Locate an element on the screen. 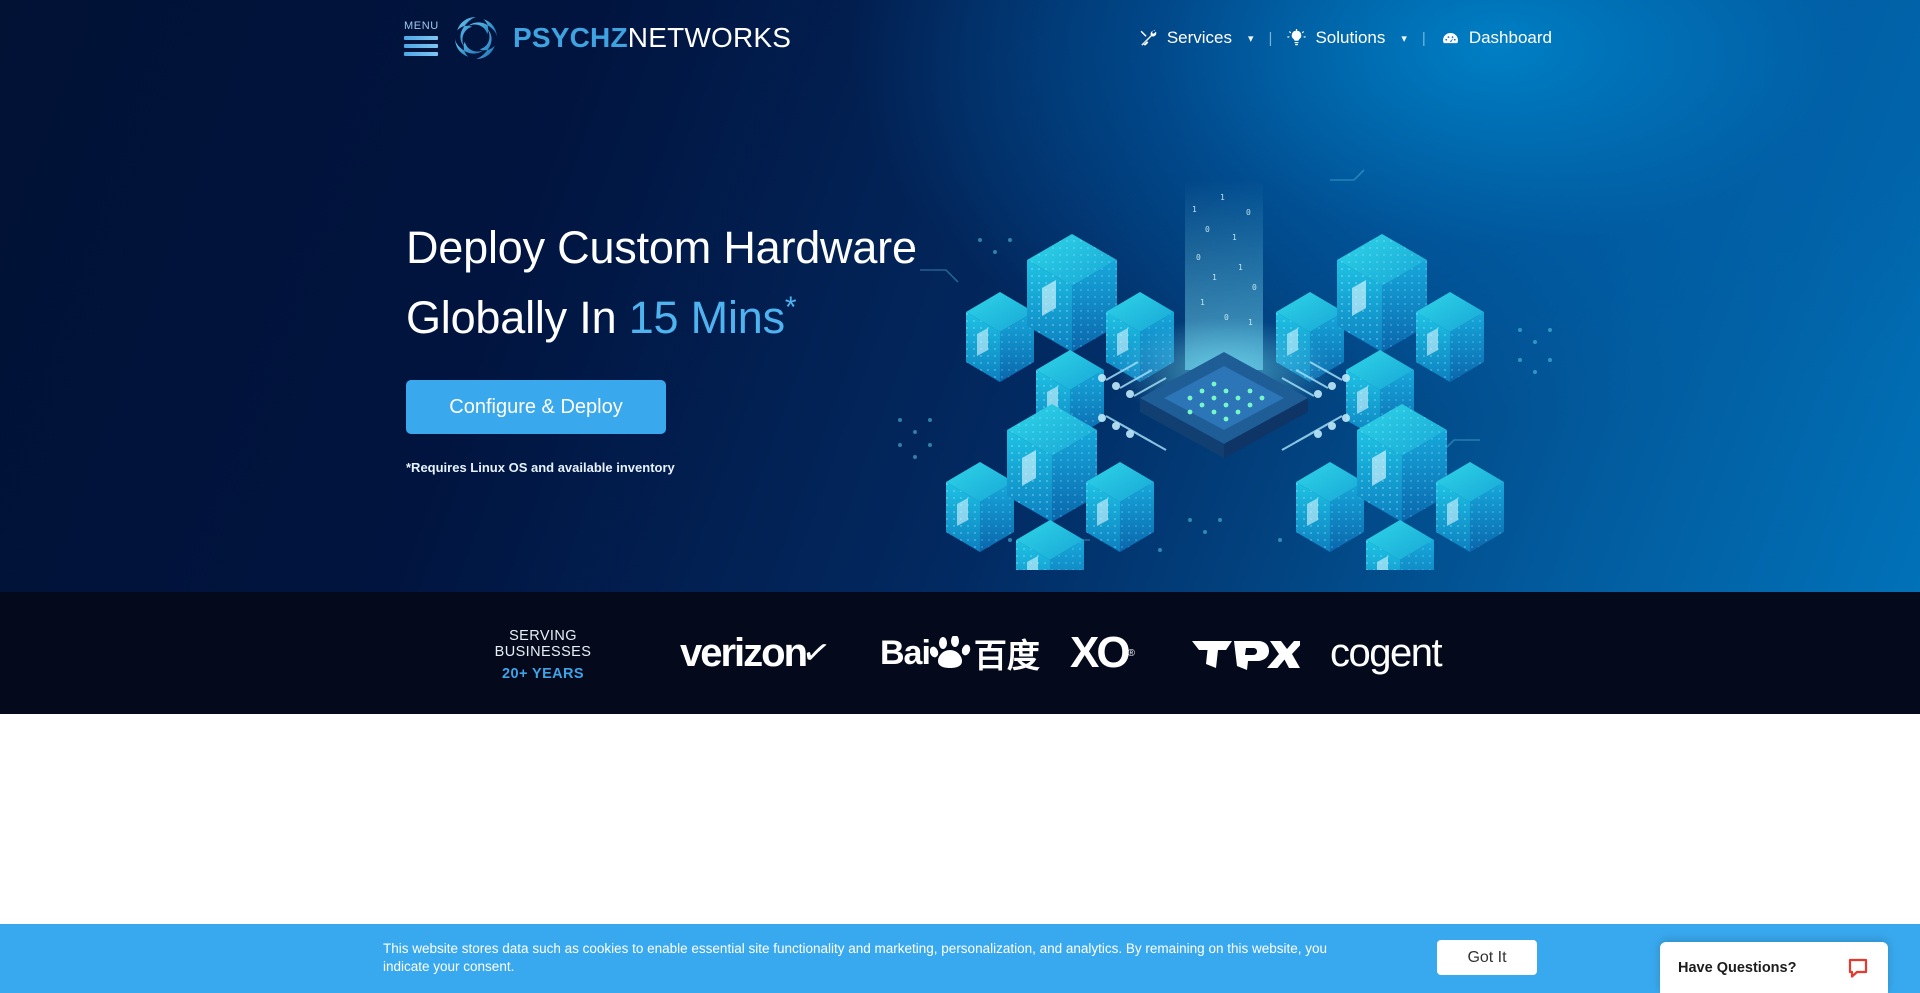  brand-secondary: NETWORKS is located at coordinates (709, 37).